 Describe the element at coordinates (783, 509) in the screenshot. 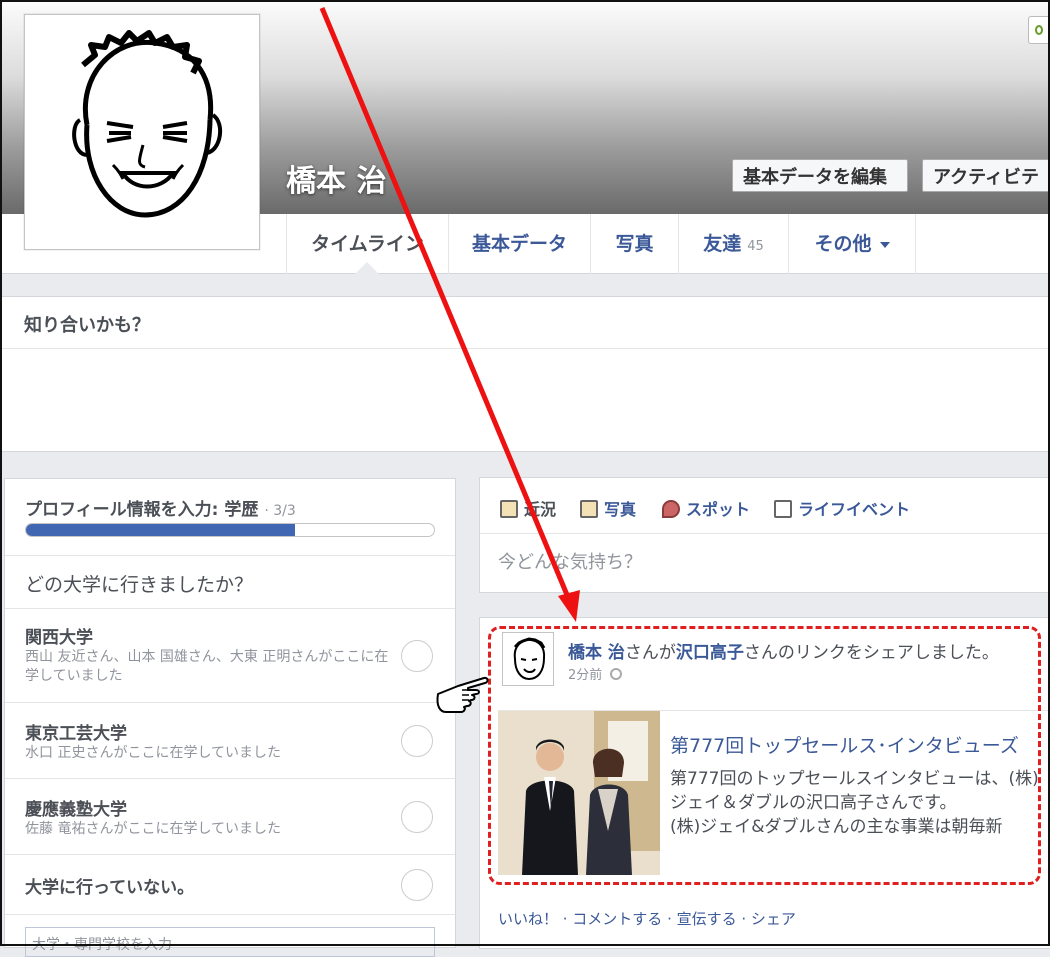

I see `life-event-book-icon` at that location.